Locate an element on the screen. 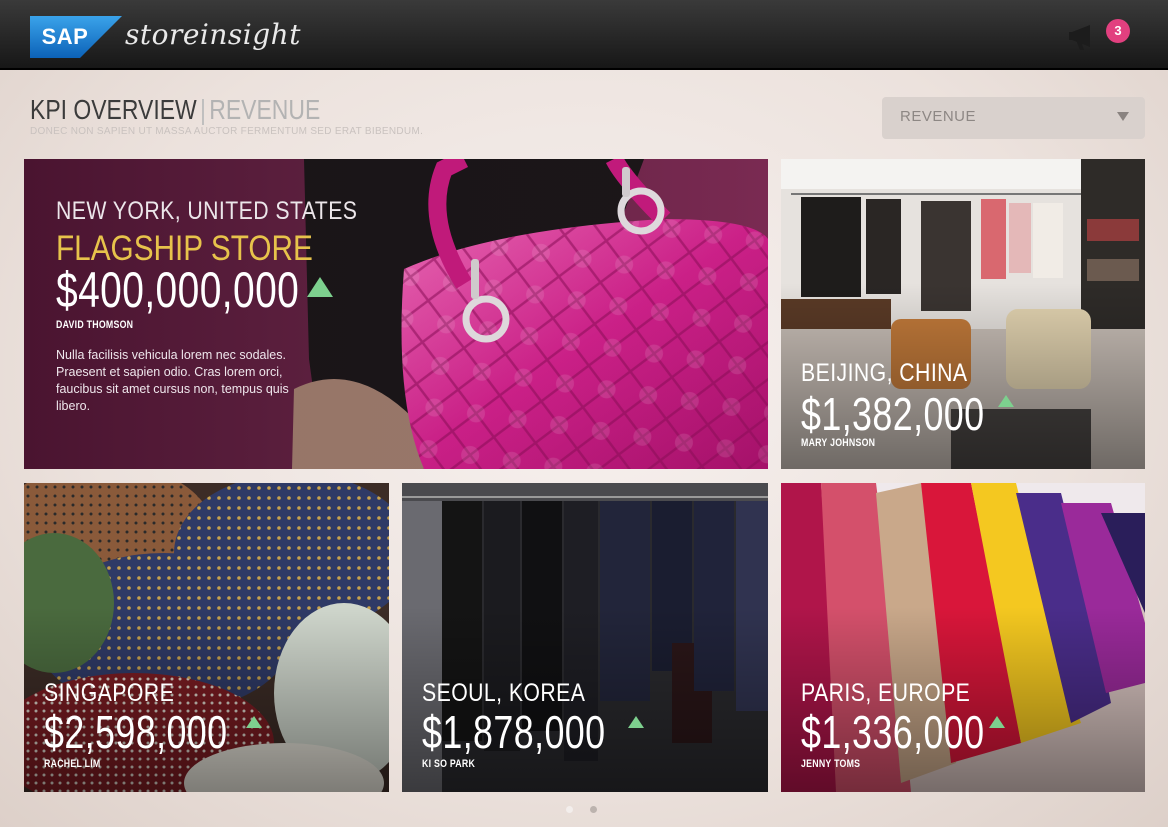 The image size is (1168, 827). store-manager: RACHEL LIM is located at coordinates (72, 764).